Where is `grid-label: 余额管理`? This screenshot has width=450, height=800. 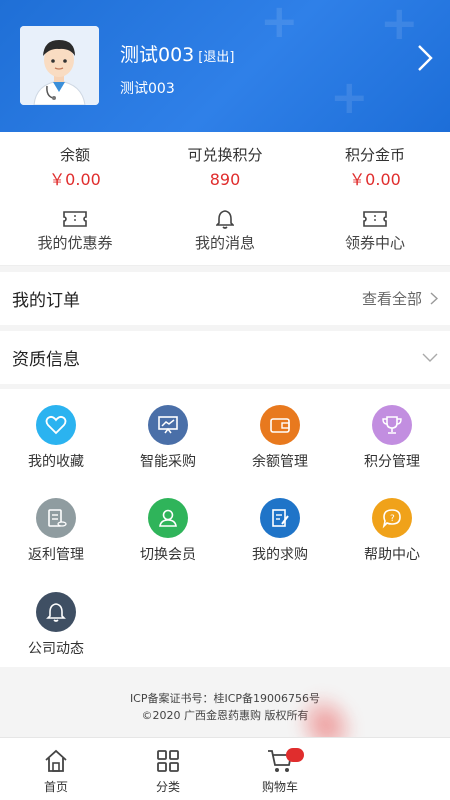
grid-label: 余额管理 is located at coordinates (280, 462).